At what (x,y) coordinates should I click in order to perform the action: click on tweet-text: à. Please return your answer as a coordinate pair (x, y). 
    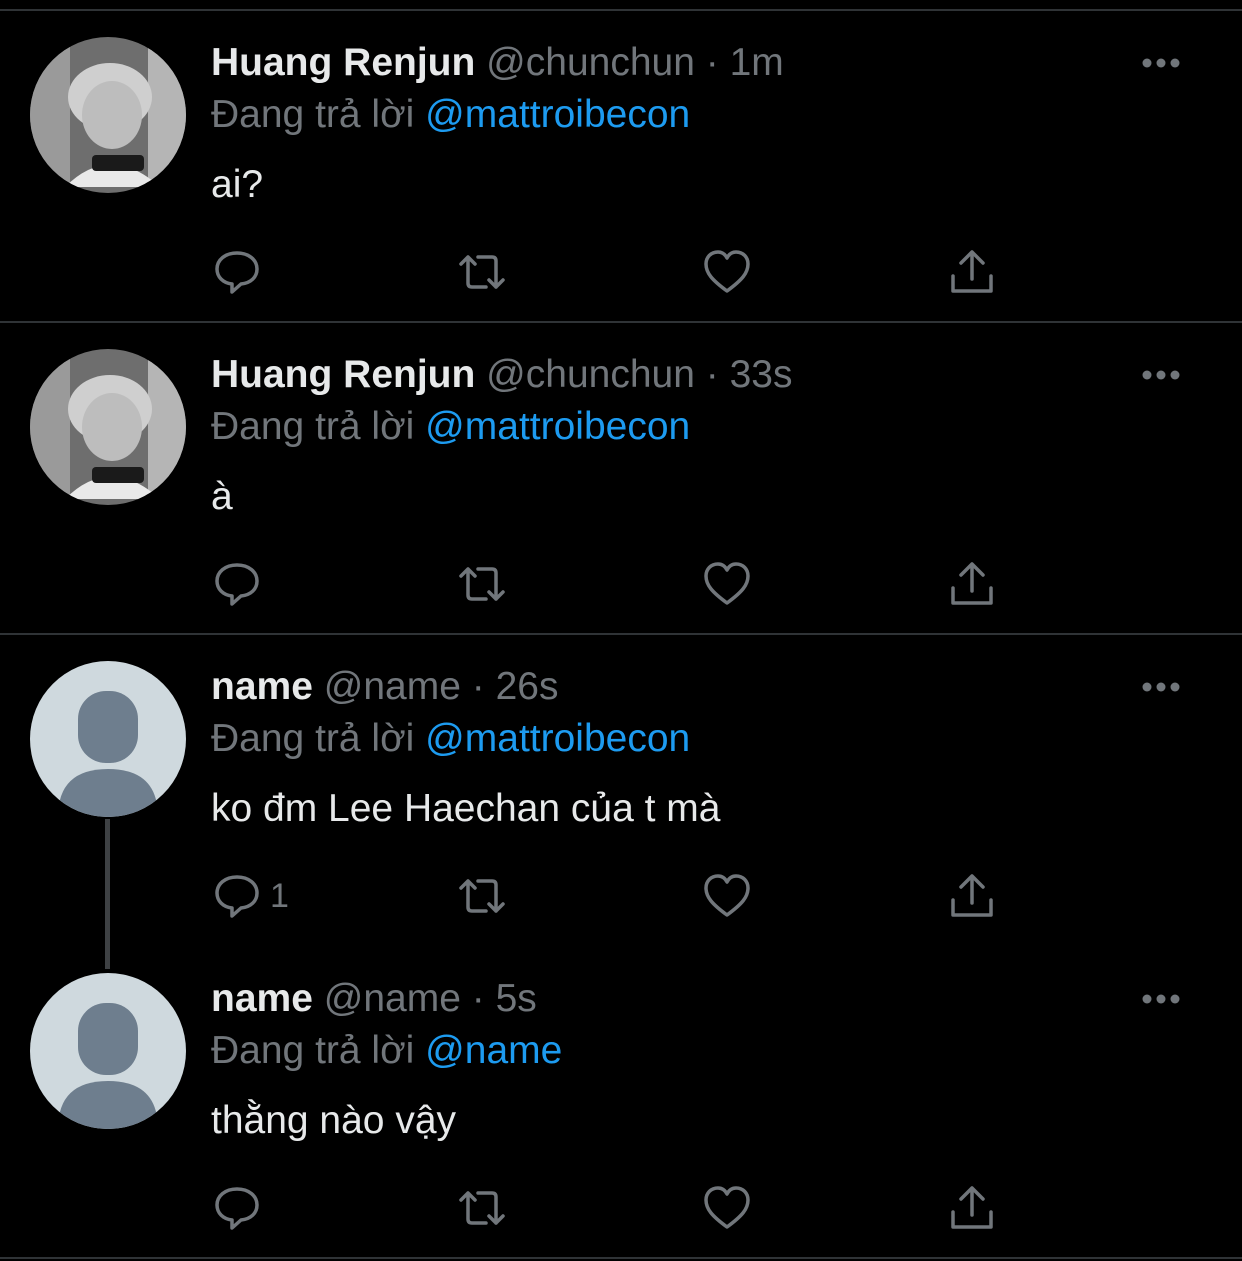
    Looking at the image, I should click on (222, 496).